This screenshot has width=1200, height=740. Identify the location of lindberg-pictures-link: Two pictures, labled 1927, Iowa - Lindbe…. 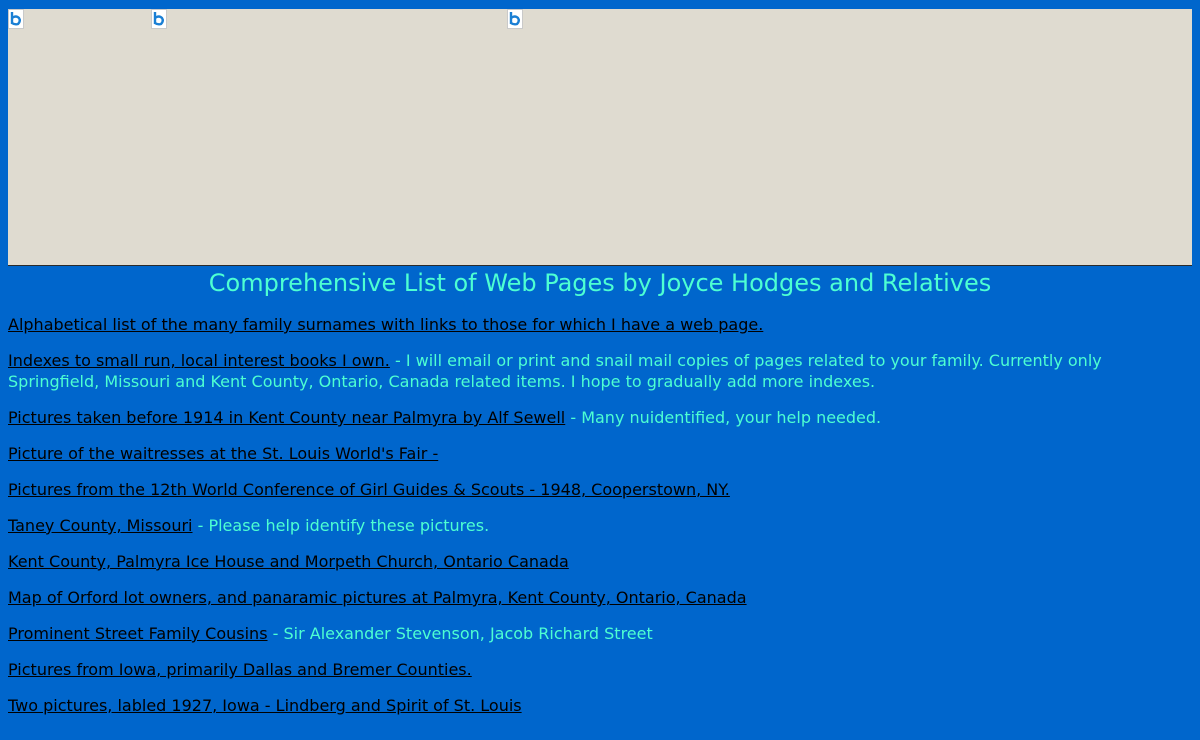
(265, 705).